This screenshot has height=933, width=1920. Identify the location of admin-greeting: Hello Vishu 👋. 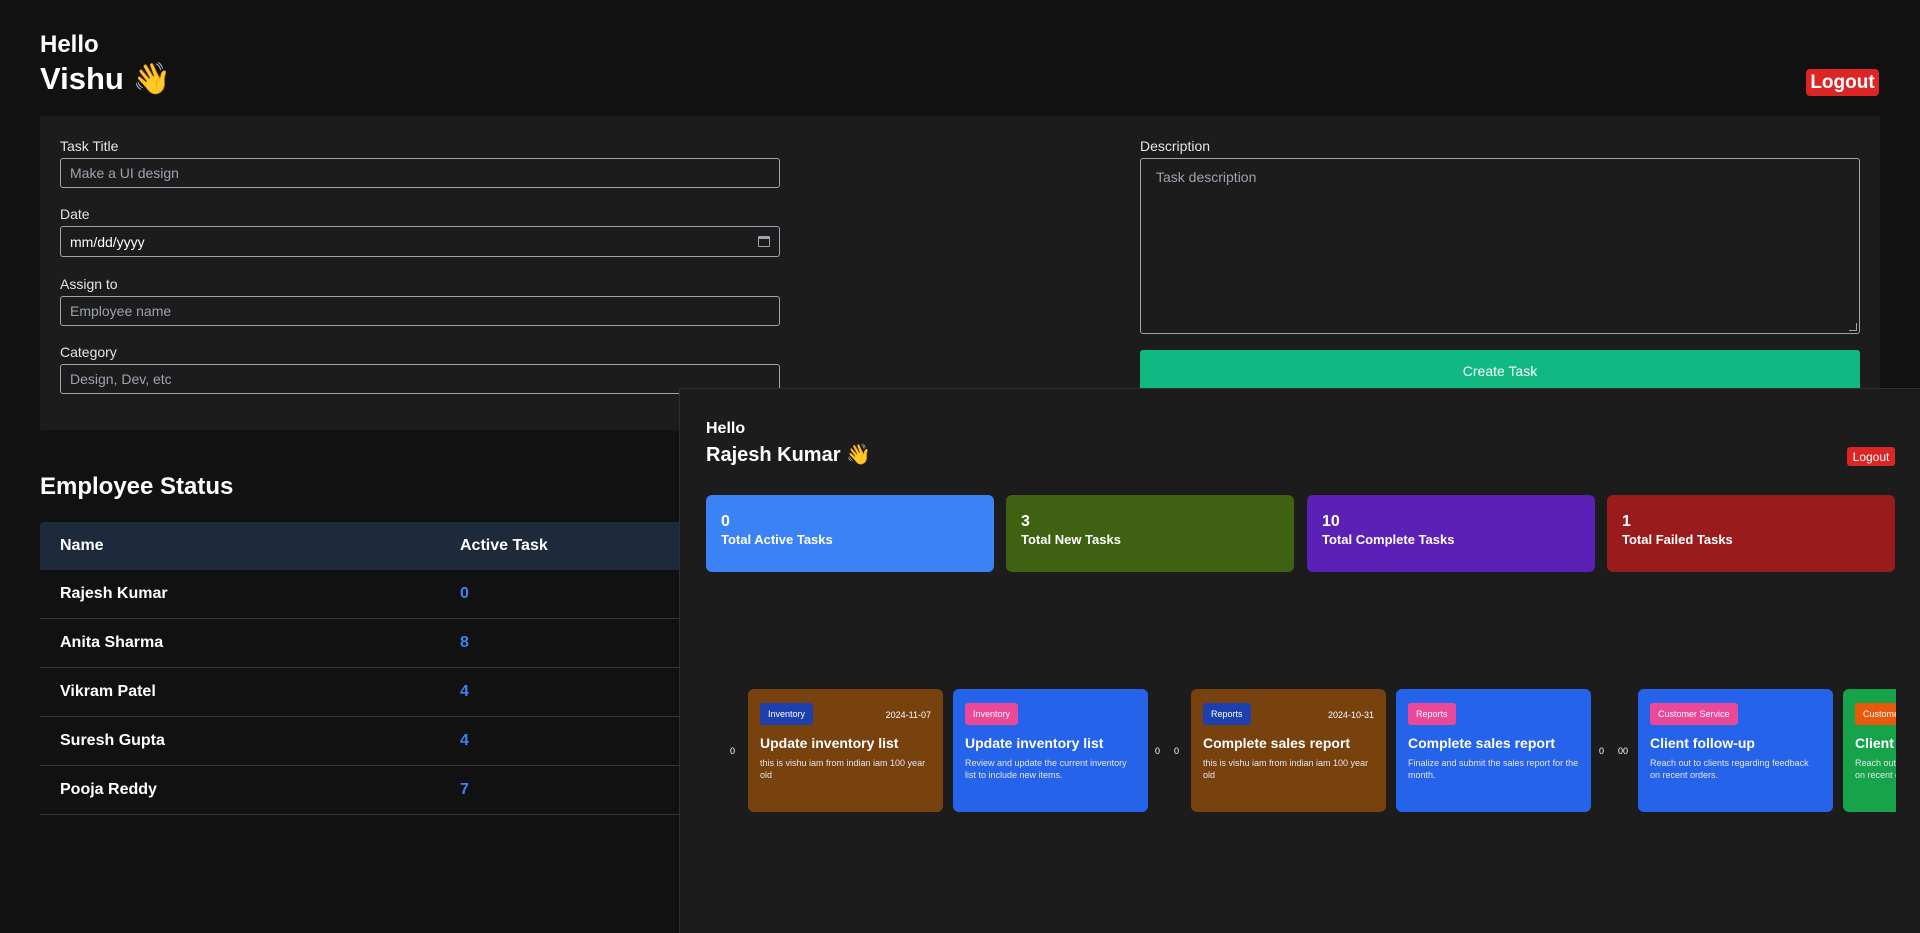
(105, 64).